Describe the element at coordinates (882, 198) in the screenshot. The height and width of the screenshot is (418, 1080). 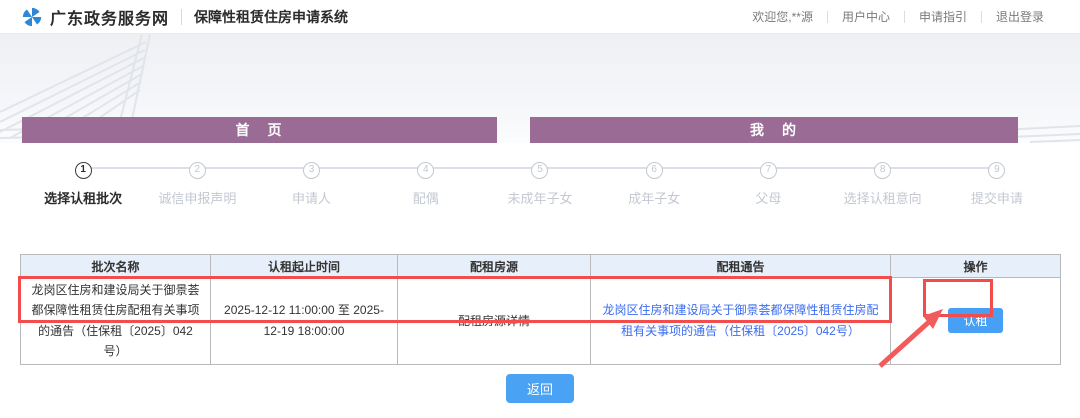
I see `step-label: 选择认租意向` at that location.